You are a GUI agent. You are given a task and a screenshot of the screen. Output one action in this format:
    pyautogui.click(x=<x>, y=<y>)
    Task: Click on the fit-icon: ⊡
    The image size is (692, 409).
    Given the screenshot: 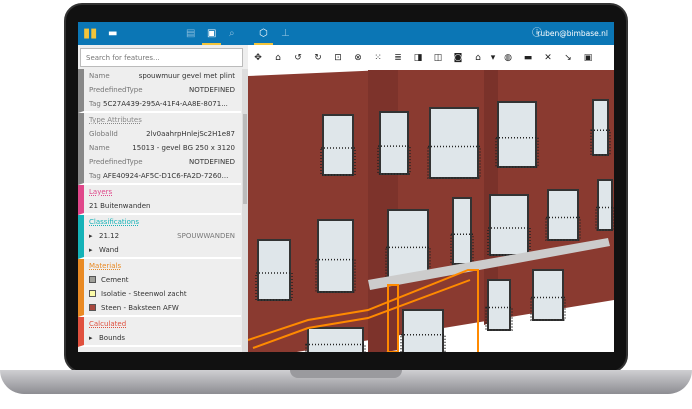 What is the action you would take?
    pyautogui.click(x=338, y=58)
    